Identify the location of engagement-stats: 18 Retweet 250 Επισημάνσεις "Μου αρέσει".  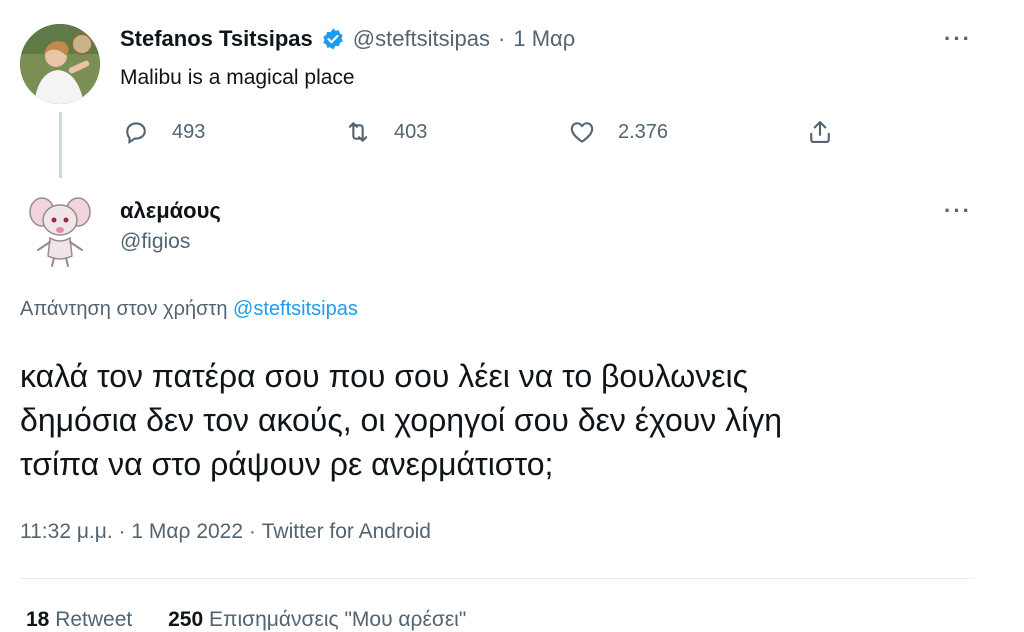
(246, 620).